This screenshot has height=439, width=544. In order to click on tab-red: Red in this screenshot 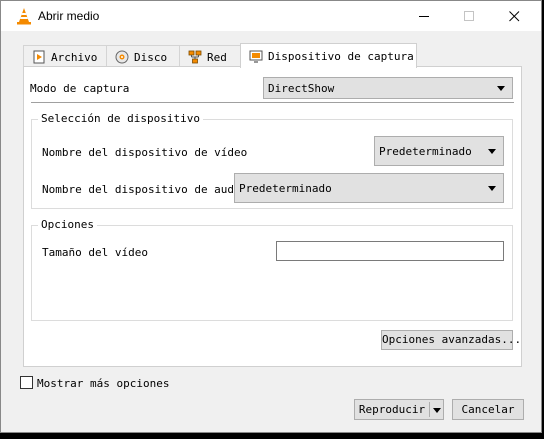, I will do `click(210, 56)`.